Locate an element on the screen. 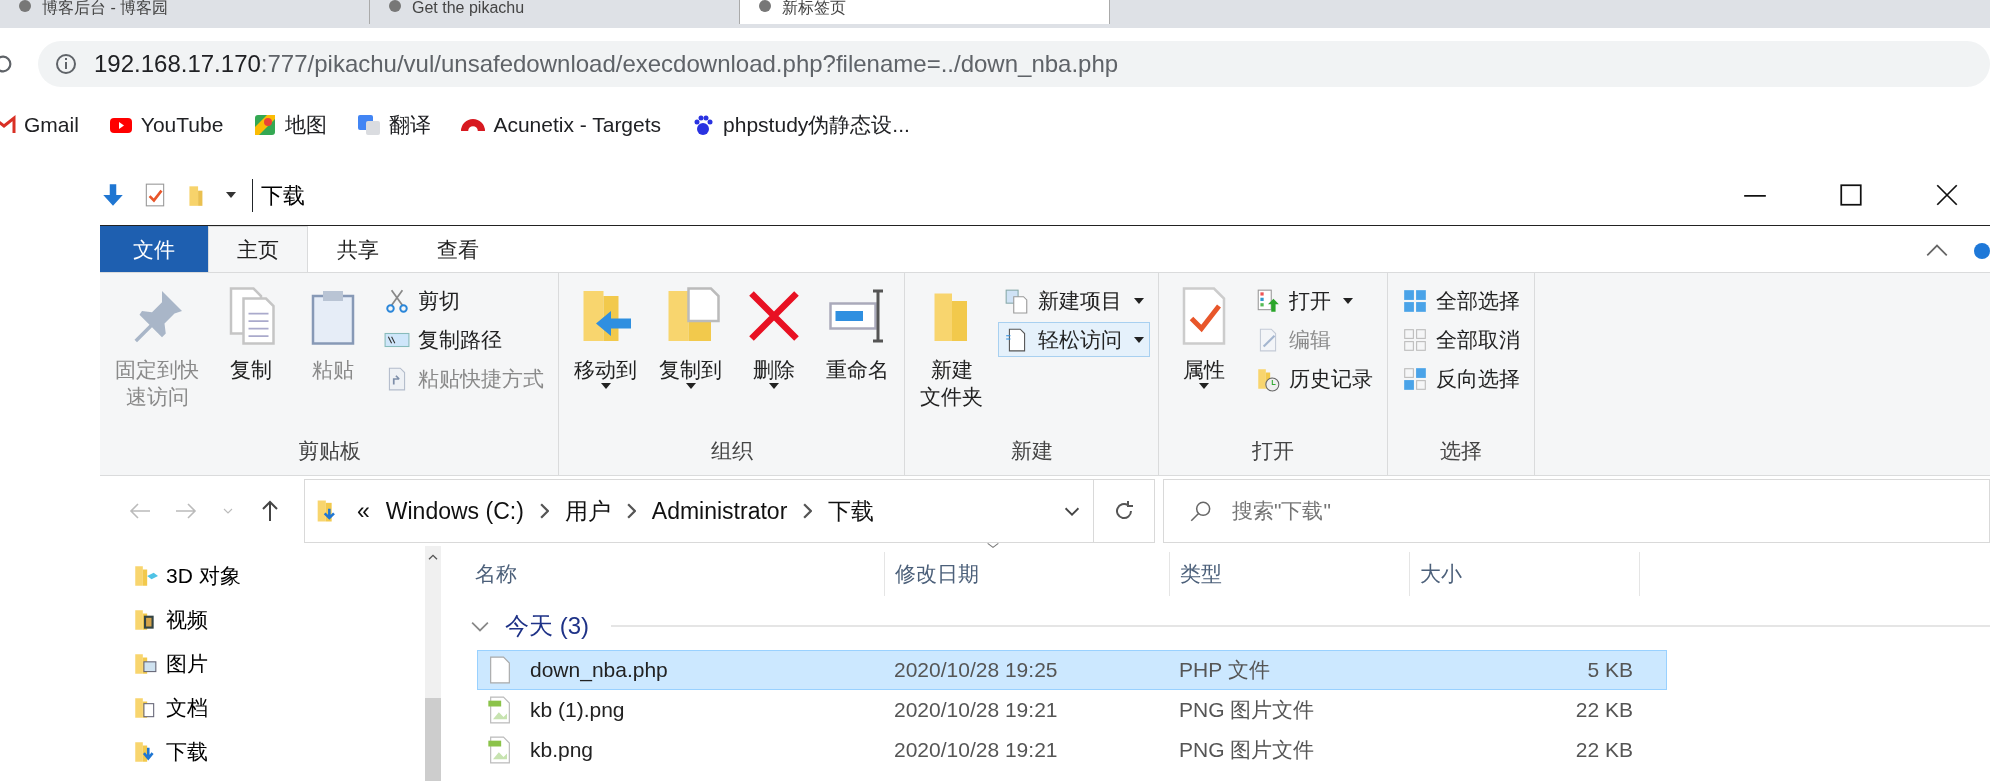  ribbon-button: 打开 is located at coordinates (1314, 300).